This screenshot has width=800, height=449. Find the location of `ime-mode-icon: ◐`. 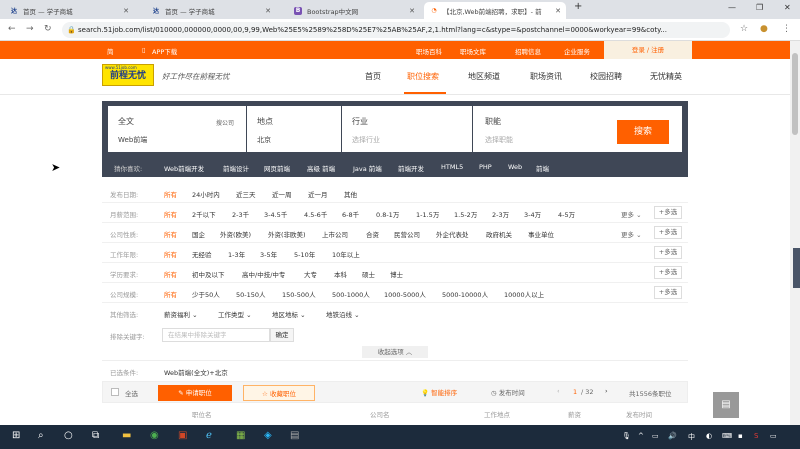

ime-mode-icon: ◐ is located at coordinates (709, 436).